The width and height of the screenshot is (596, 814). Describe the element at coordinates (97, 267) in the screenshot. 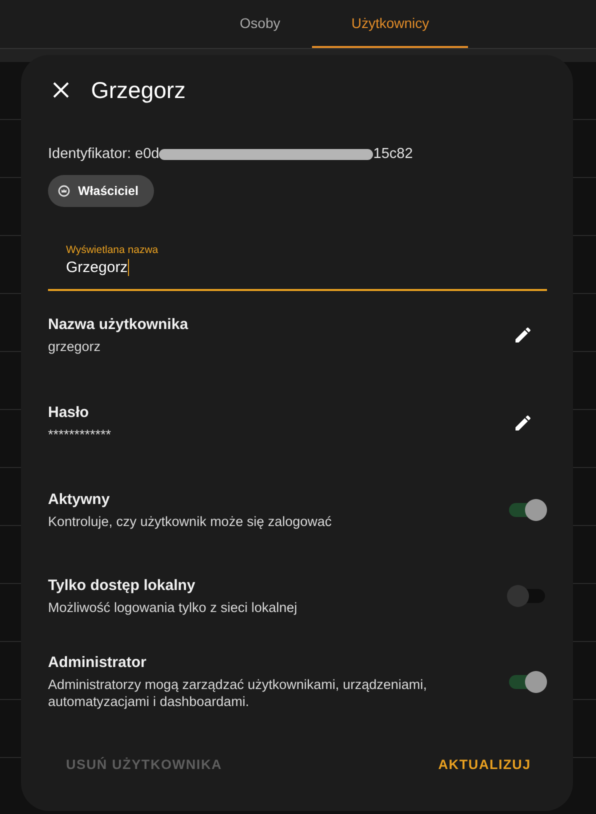

I see `field-value: Grzegorz` at that location.